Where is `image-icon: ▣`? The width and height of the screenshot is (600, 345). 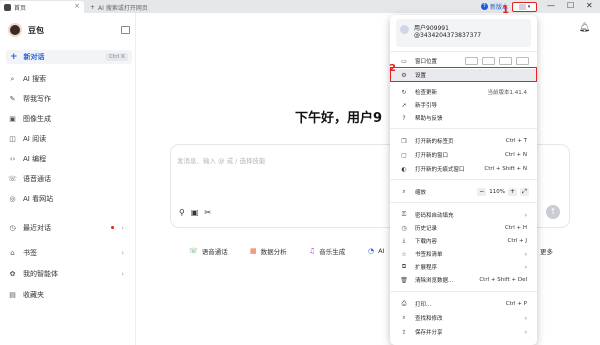 image-icon: ▣ is located at coordinates (12, 119).